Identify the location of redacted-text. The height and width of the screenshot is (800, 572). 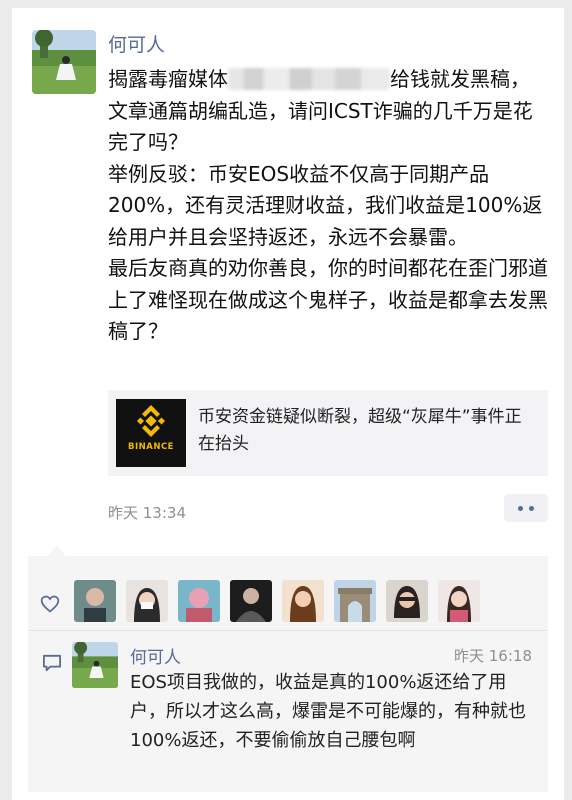
(309, 79).